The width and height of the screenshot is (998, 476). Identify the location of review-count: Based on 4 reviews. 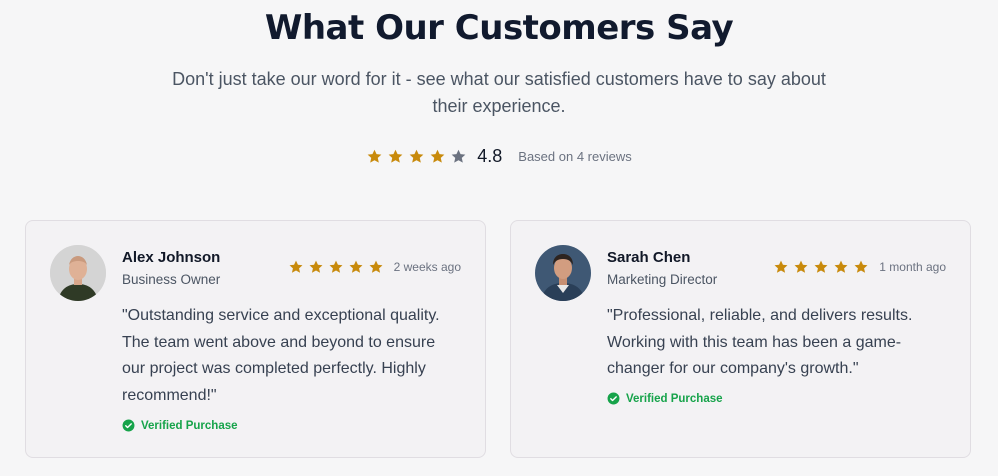
(575, 156).